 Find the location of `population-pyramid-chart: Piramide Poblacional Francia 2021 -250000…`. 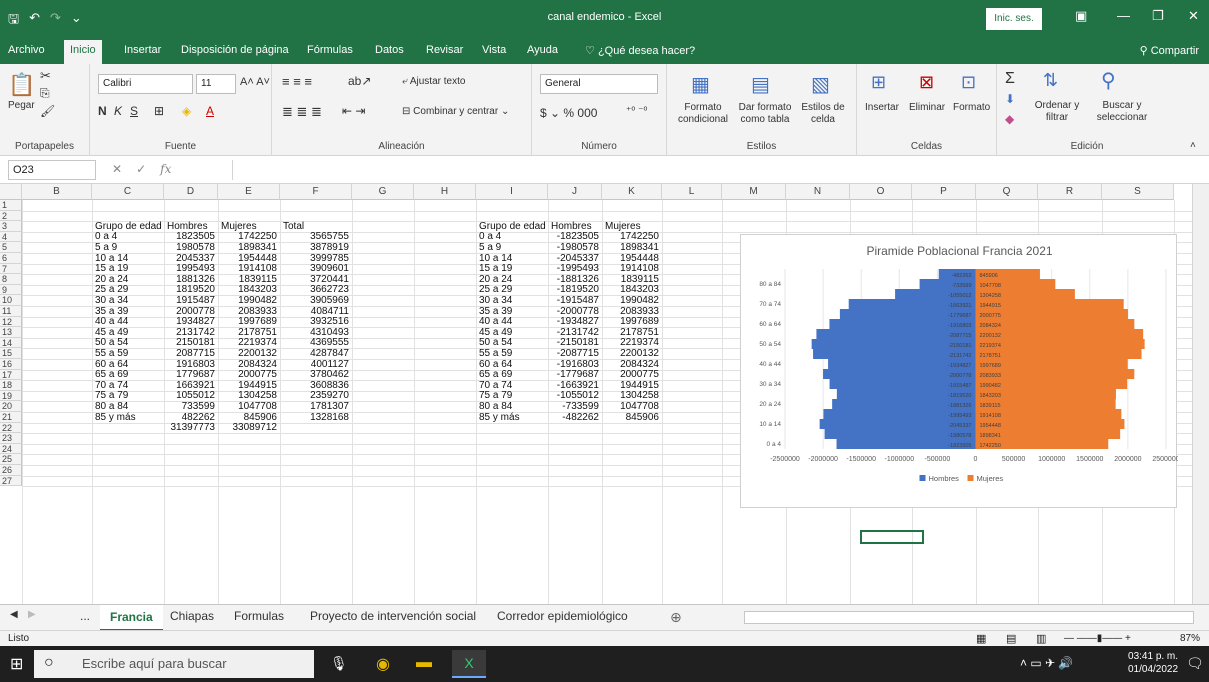

population-pyramid-chart: Piramide Poblacional Francia 2021 -250000… is located at coordinates (960, 371).